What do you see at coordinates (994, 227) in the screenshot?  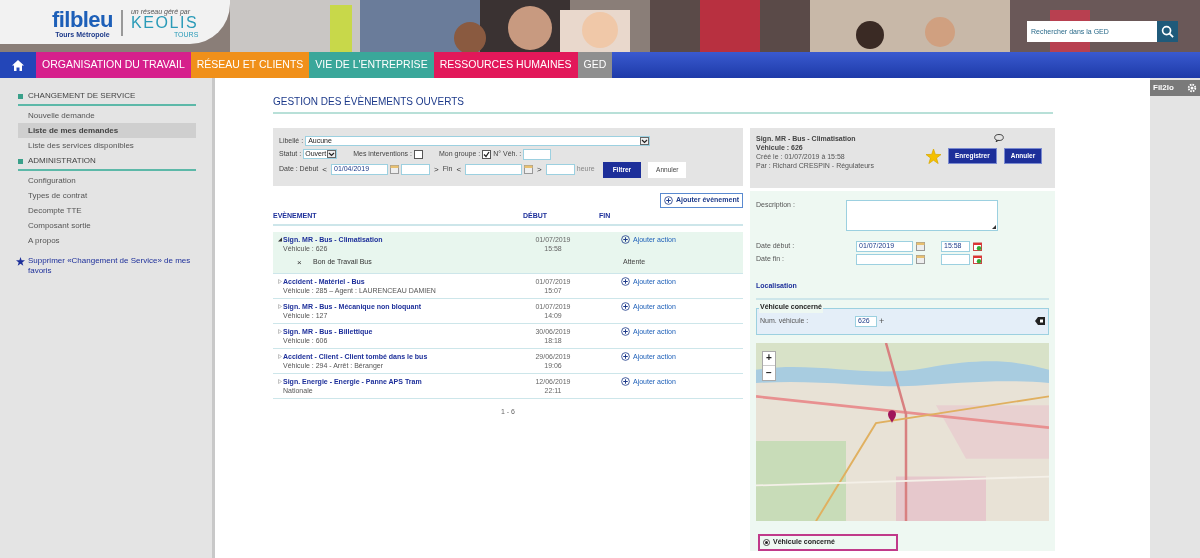 I see `resize-handle-icon` at bounding box center [994, 227].